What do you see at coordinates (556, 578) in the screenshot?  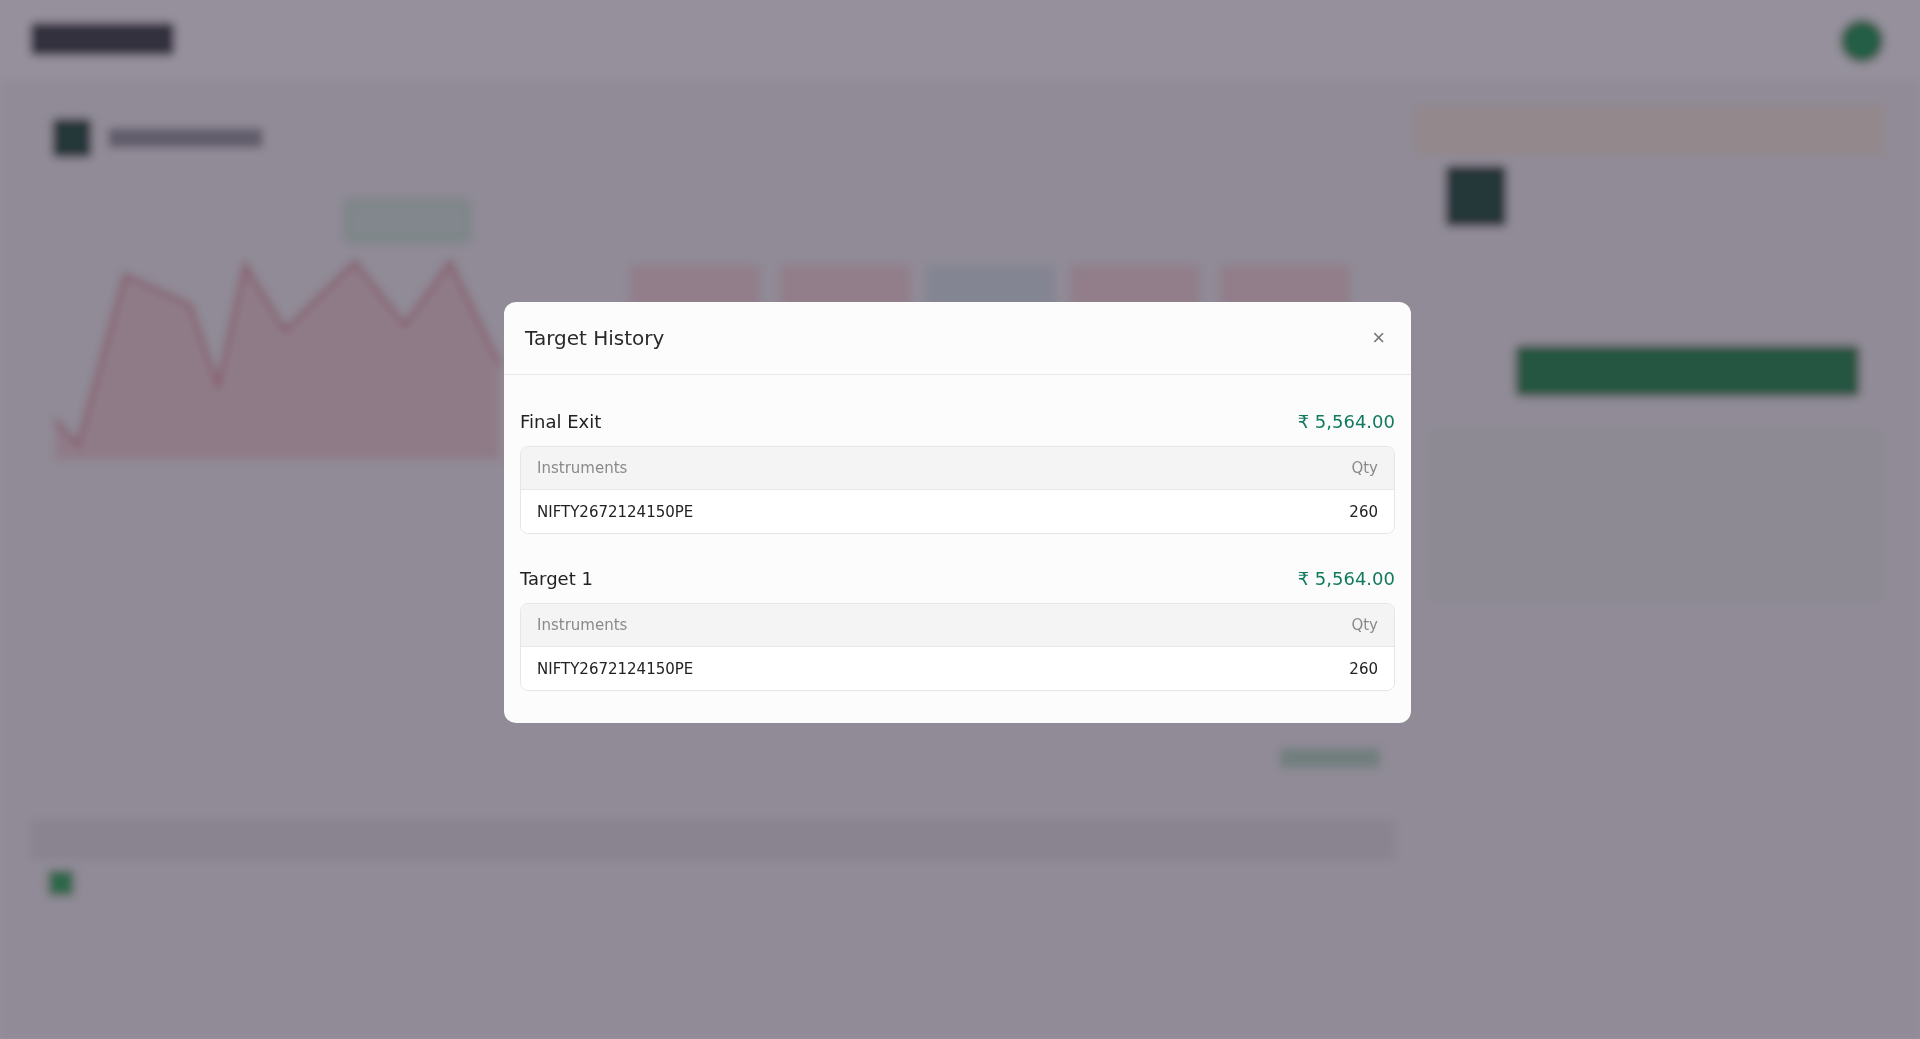 I see `section-title: Target 1` at bounding box center [556, 578].